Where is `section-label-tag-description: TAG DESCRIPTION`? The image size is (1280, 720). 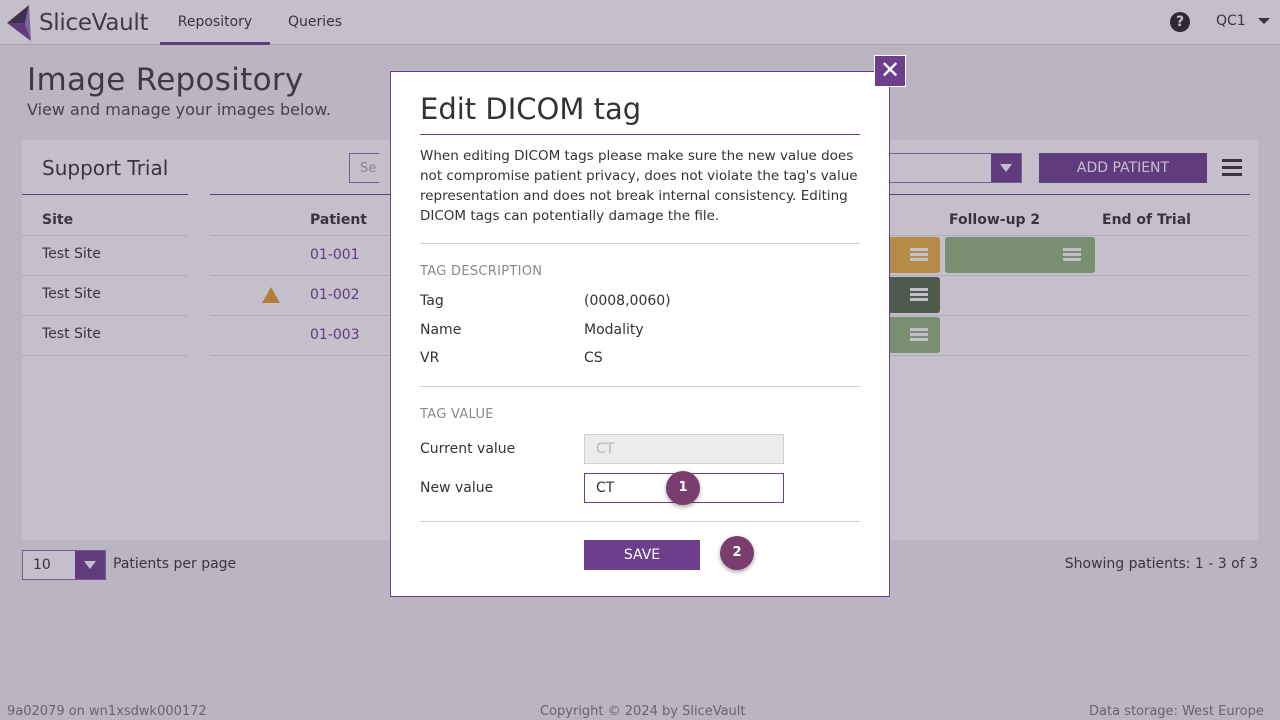
section-label-tag-description: TAG DESCRIPTION is located at coordinates (481, 271).